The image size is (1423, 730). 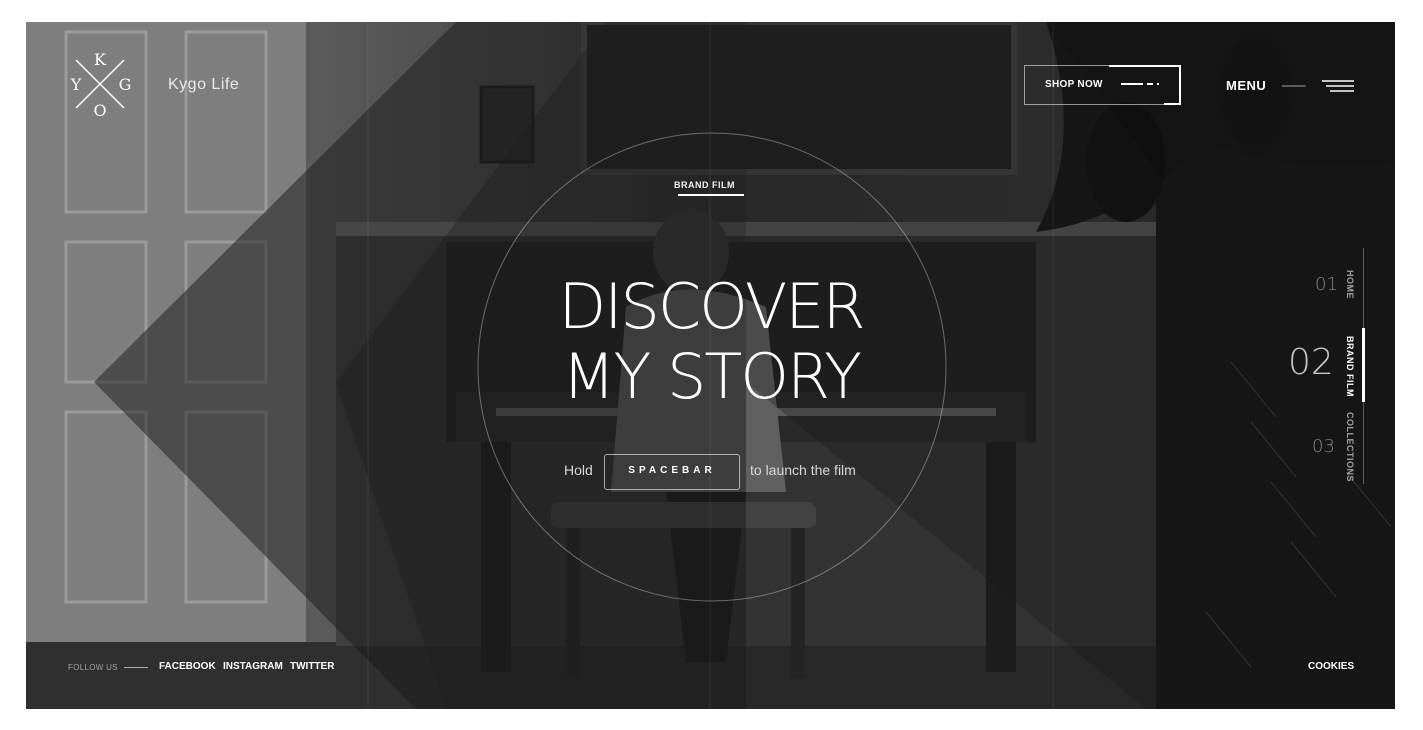 What do you see at coordinates (253, 666) in the screenshot?
I see `social-link-instagram: INSTAGRAM` at bounding box center [253, 666].